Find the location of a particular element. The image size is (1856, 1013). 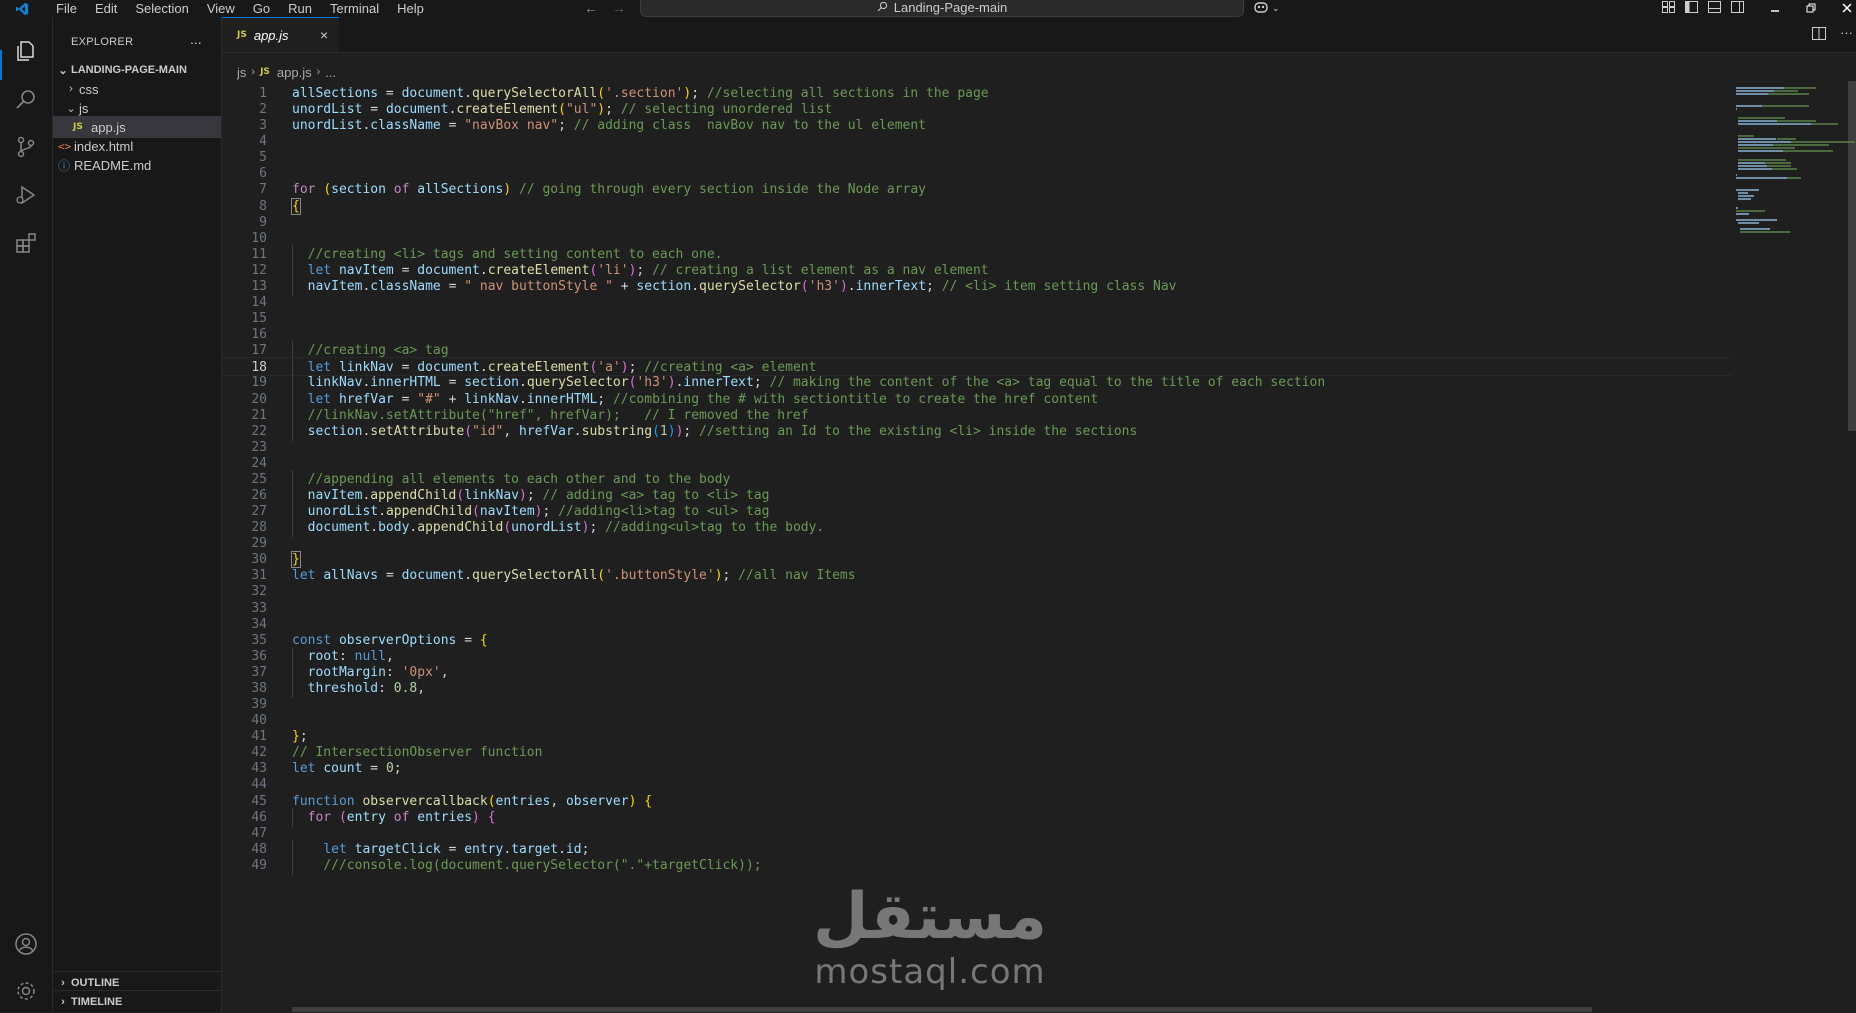

customize-layout-icon is located at coordinates (1668, 8).